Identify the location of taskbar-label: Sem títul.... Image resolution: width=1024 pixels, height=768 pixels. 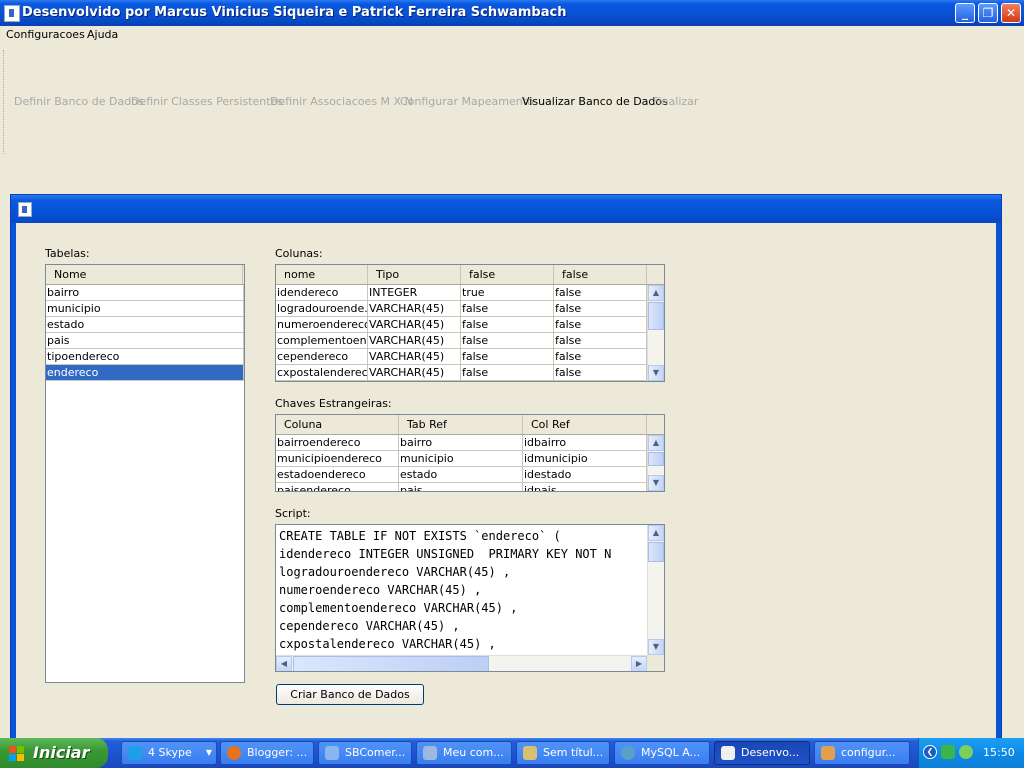
(573, 752).